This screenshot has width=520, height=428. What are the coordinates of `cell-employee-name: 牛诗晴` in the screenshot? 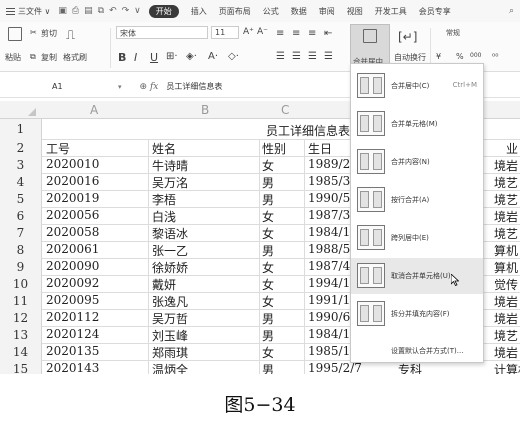 It's located at (170, 165).